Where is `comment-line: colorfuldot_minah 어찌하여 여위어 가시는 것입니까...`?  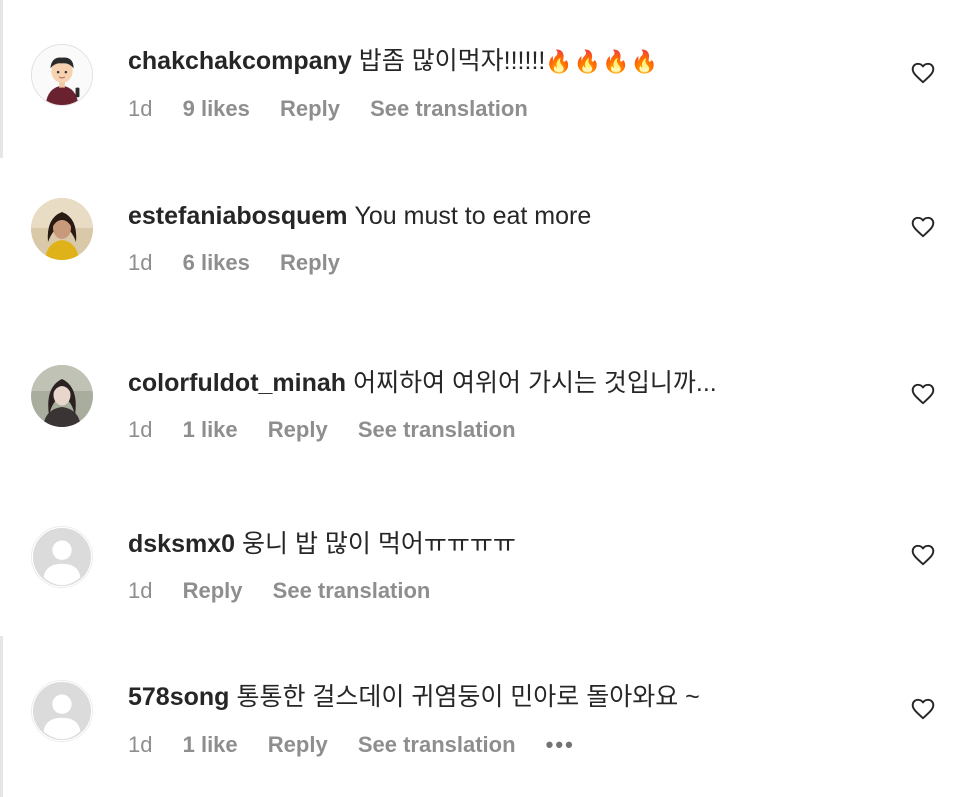
comment-line: colorfuldot_minah 어찌하여 여위어 가시는 것입니까... is located at coordinates (422, 383).